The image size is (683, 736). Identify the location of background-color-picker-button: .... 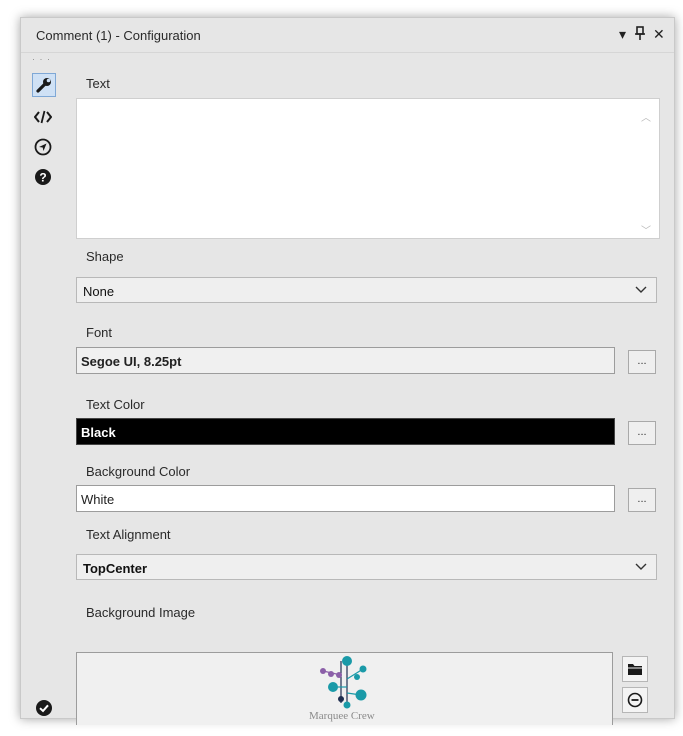
(642, 500).